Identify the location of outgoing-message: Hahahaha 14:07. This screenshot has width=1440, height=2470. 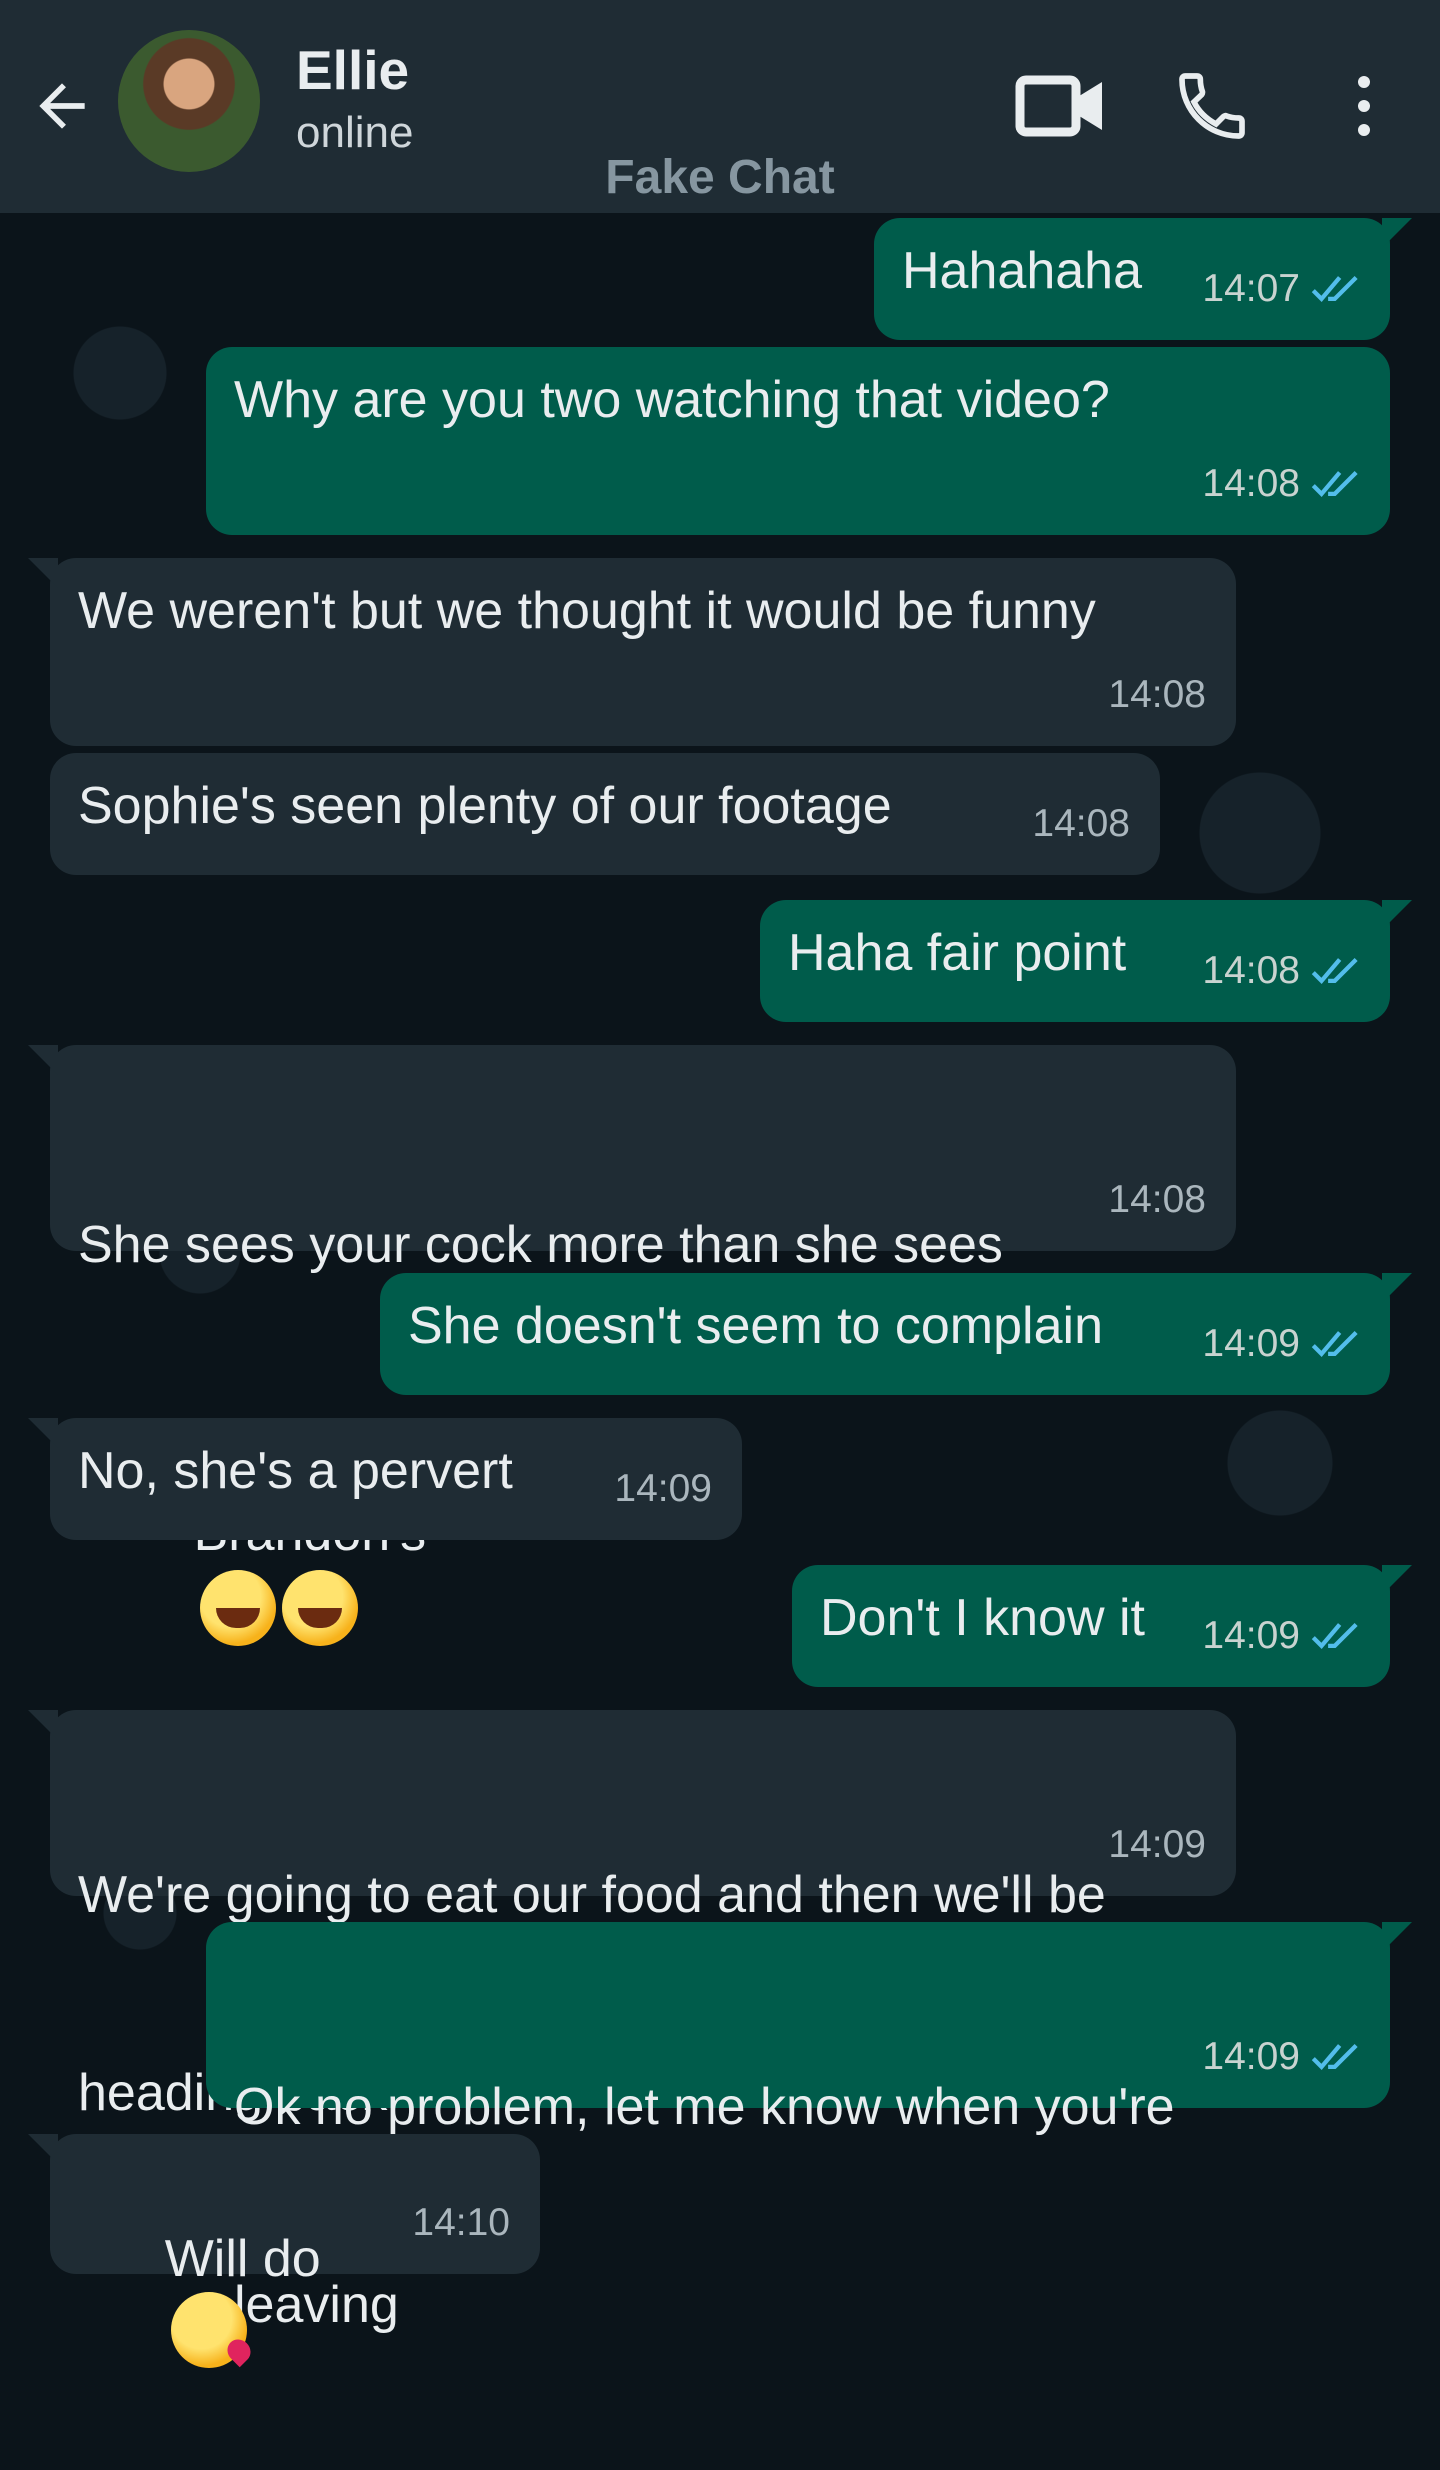
(1143, 279).